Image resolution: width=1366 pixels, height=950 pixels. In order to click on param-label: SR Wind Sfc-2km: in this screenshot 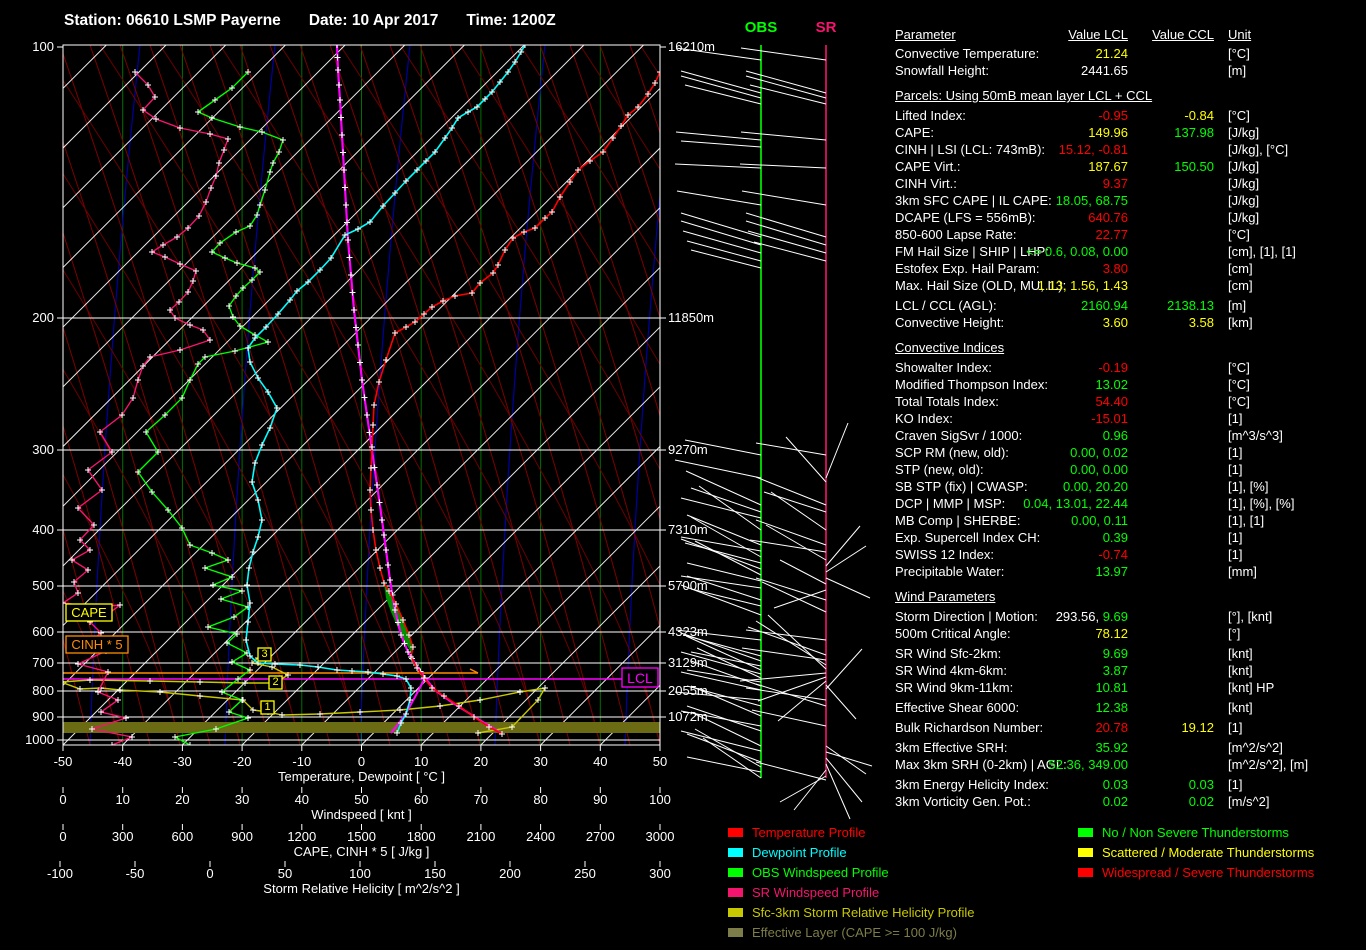, I will do `click(948, 653)`.